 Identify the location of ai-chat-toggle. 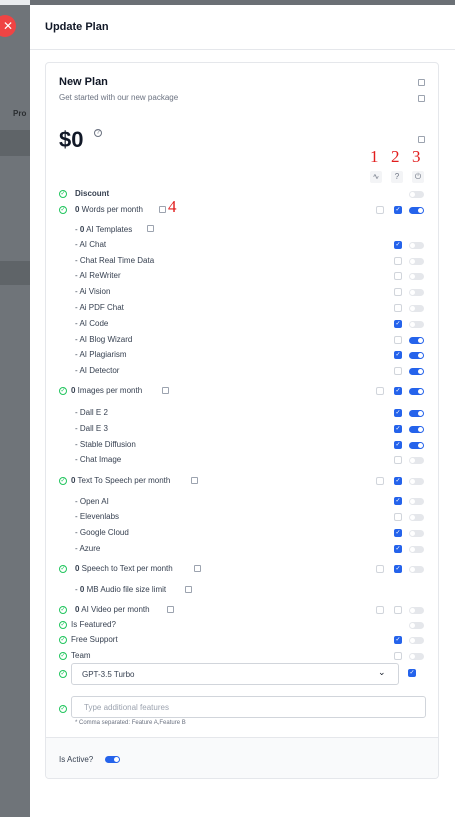
(416, 245).